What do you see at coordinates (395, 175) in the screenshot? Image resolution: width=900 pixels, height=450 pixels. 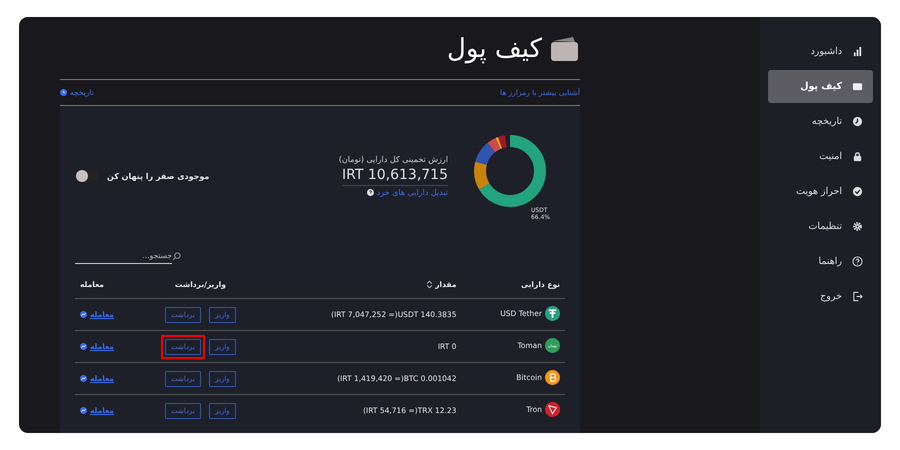 I see `total-value: IRT 10,613,715` at bounding box center [395, 175].